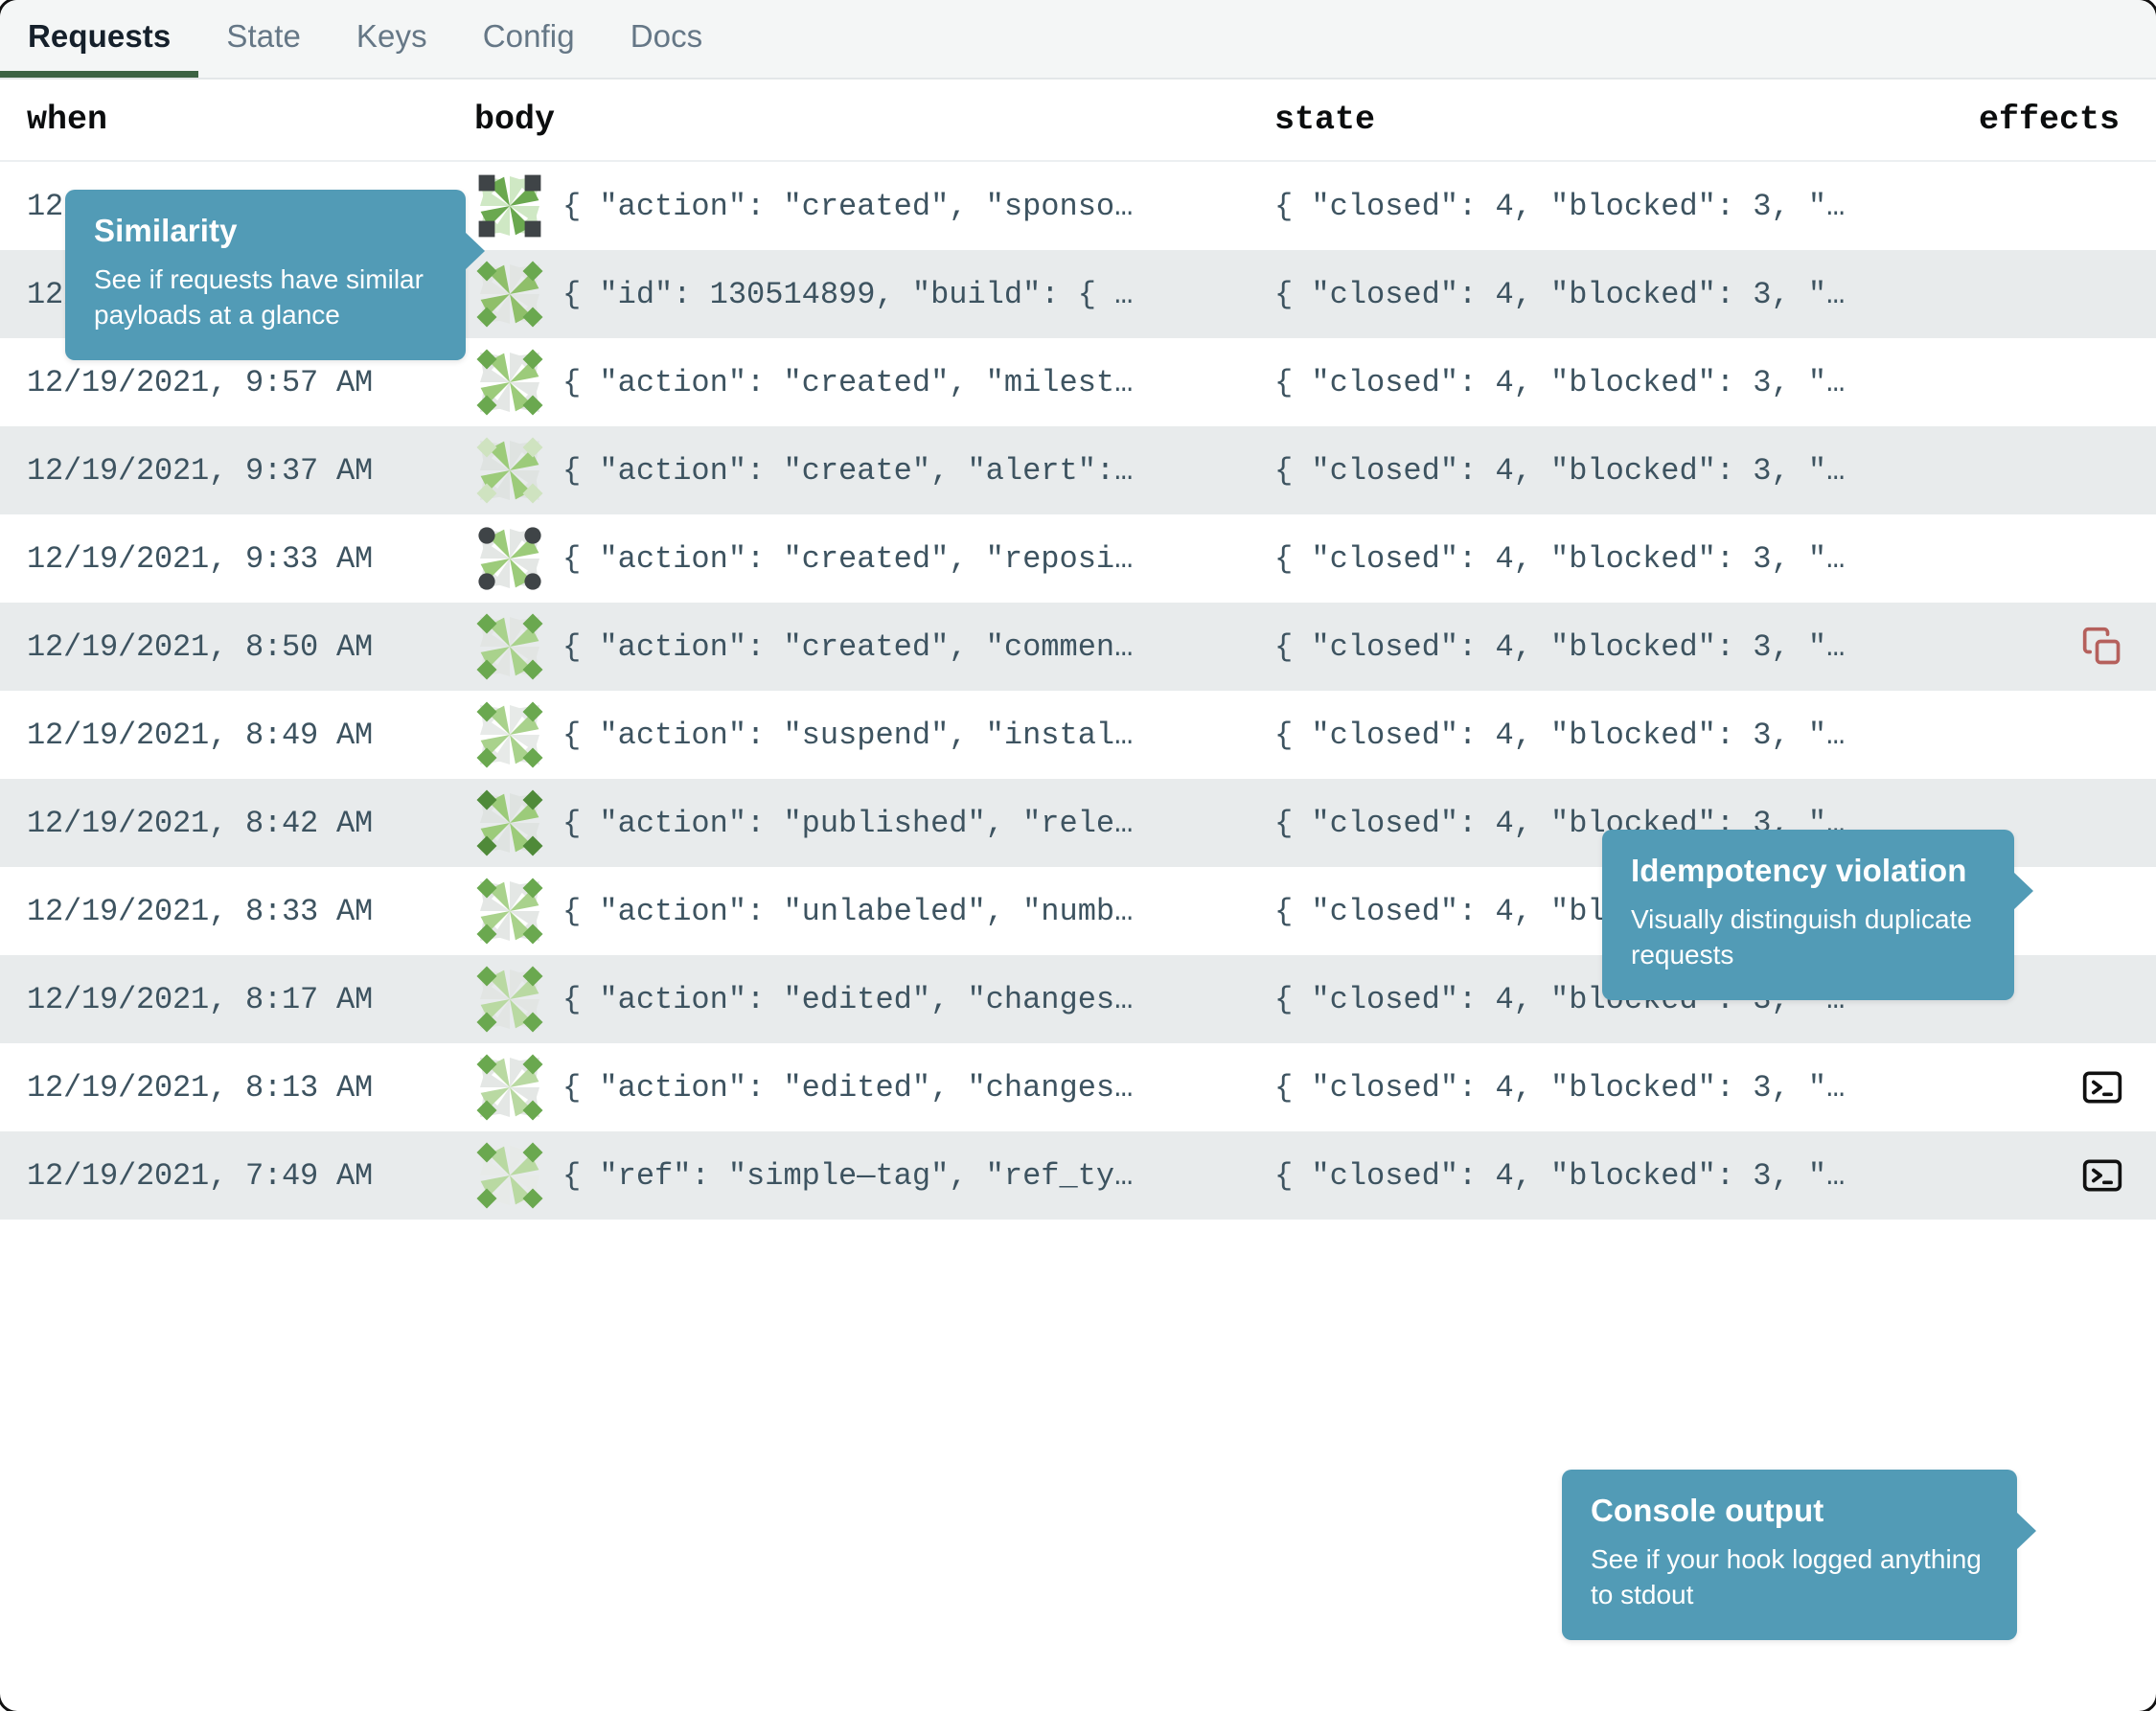  I want to click on cell-body: { "id": 130514899, "build", so click(874, 294).